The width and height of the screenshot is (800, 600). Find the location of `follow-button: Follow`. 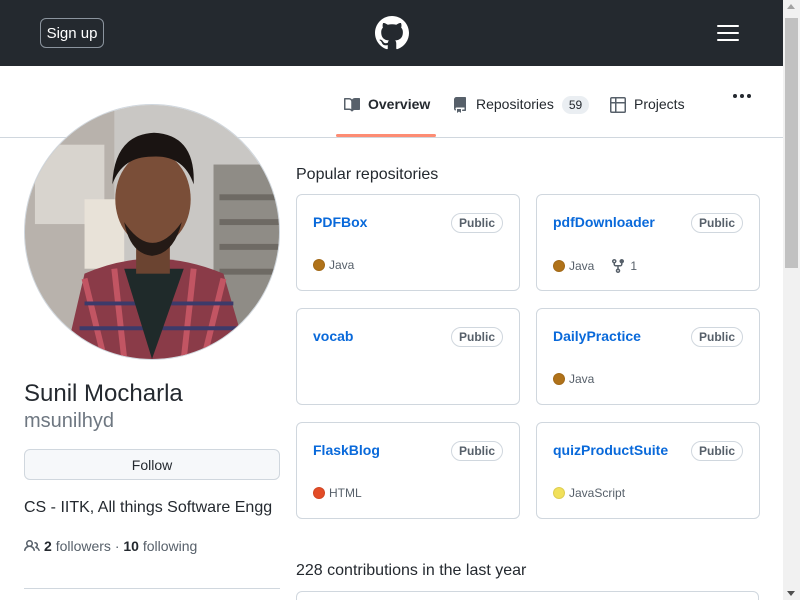

follow-button: Follow is located at coordinates (152, 464).